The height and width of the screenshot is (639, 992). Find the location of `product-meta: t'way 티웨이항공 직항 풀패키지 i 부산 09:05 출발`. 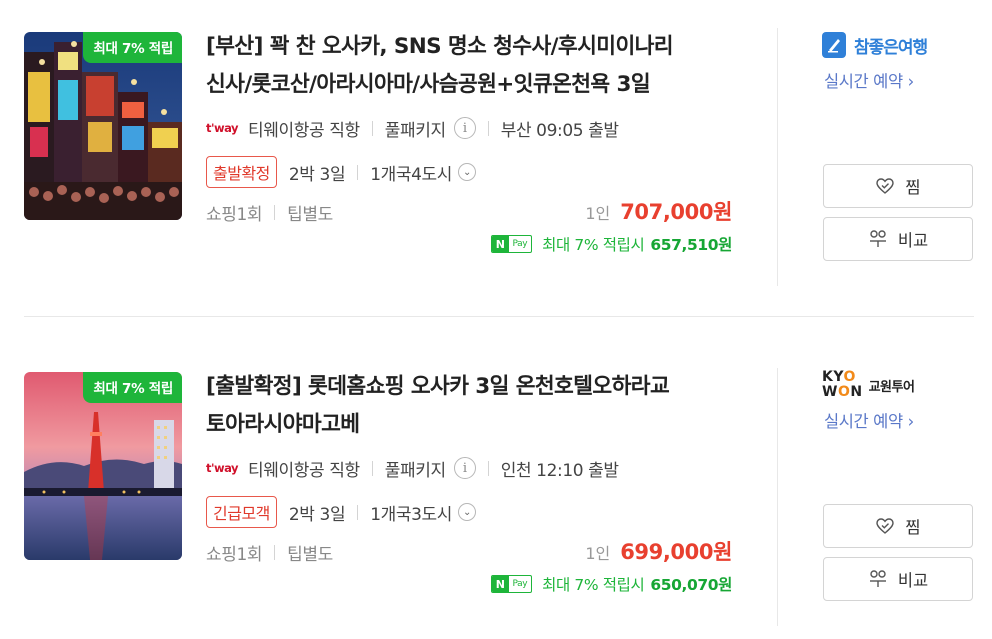

product-meta: t'way 티웨이항공 직항 풀패키지 i 부산 09:05 출발 is located at coordinates (412, 128).